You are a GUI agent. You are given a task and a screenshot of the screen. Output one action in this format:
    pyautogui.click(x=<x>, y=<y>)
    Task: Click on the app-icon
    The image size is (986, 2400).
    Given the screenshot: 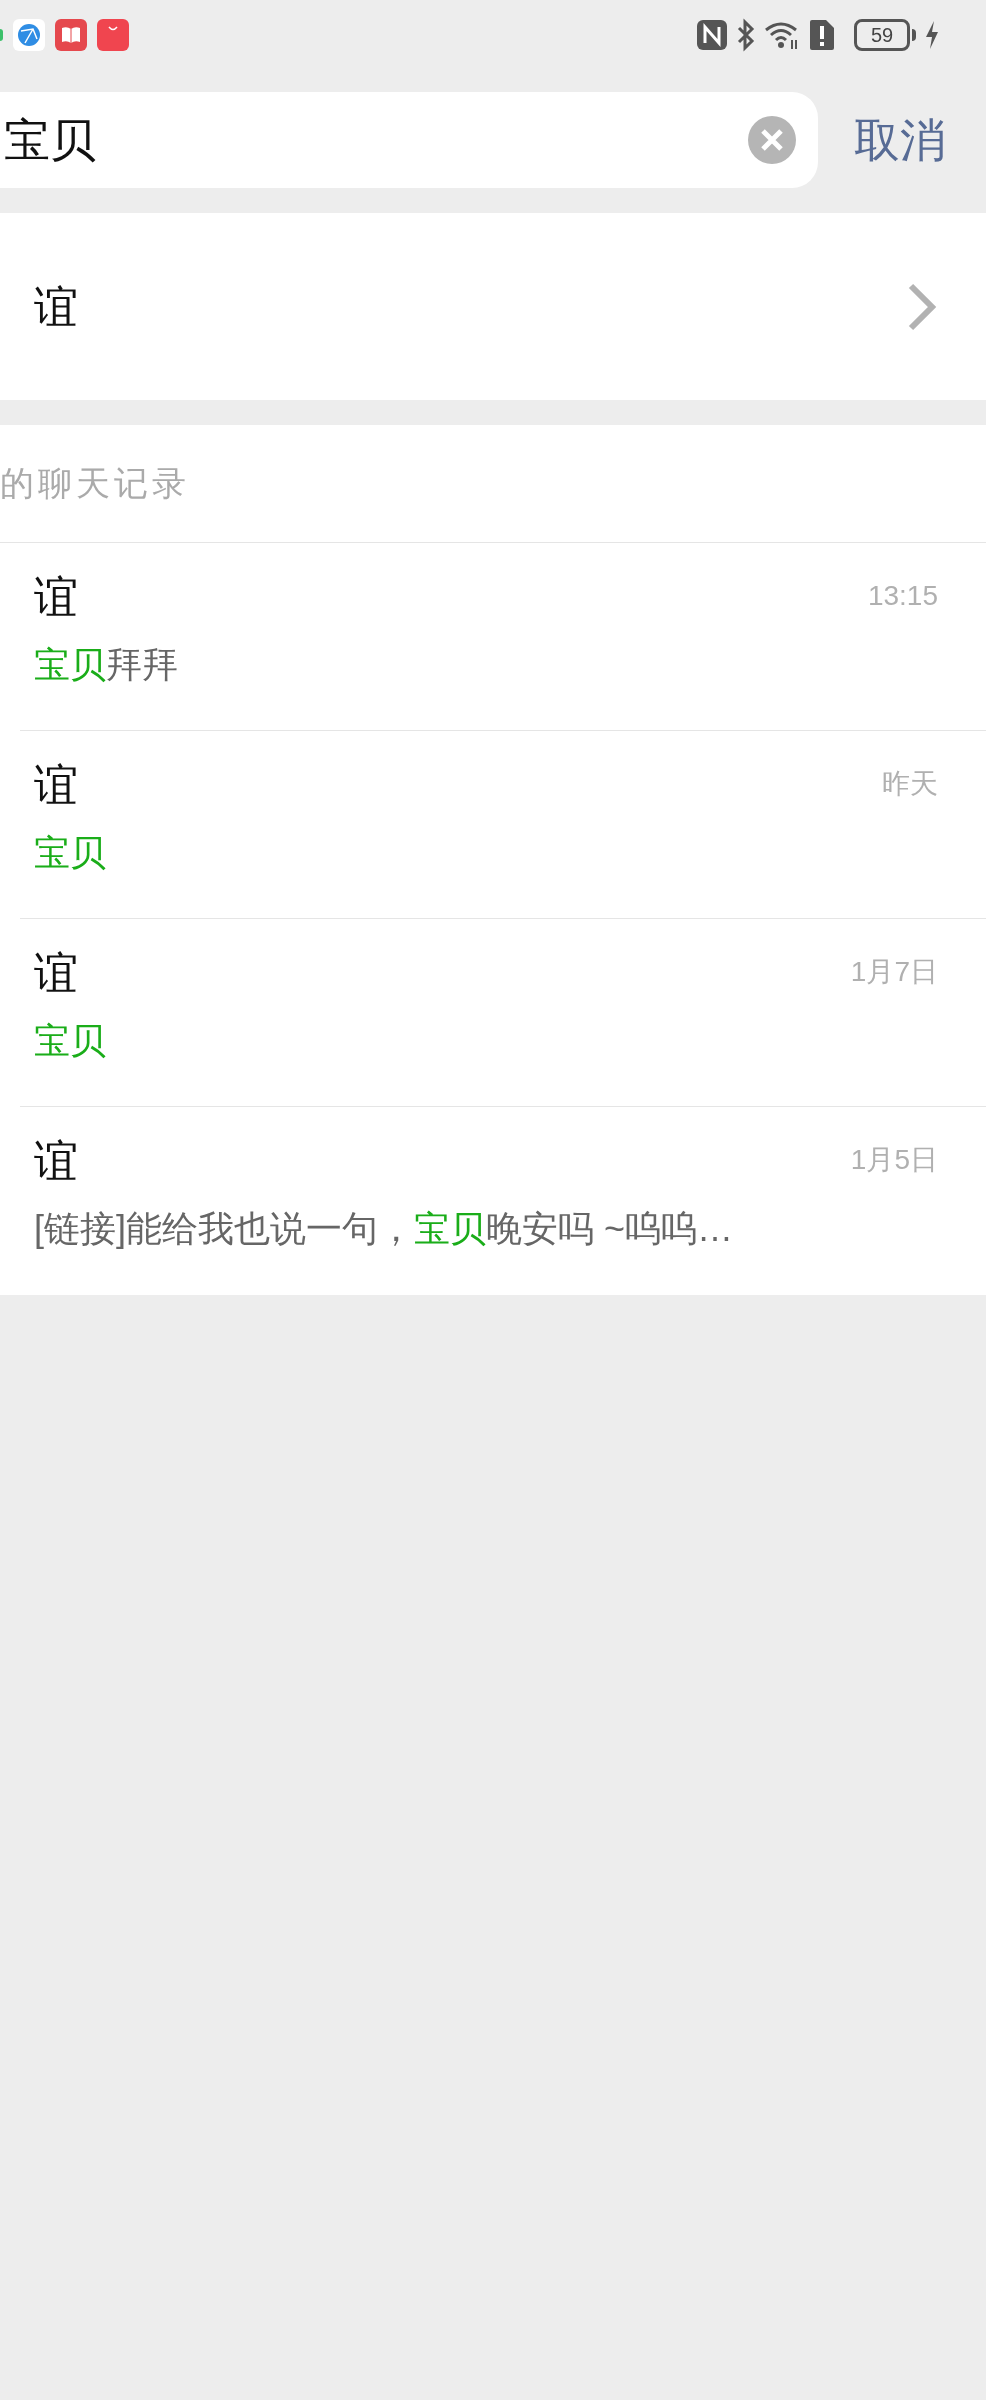 What is the action you would take?
    pyautogui.click(x=1, y=35)
    